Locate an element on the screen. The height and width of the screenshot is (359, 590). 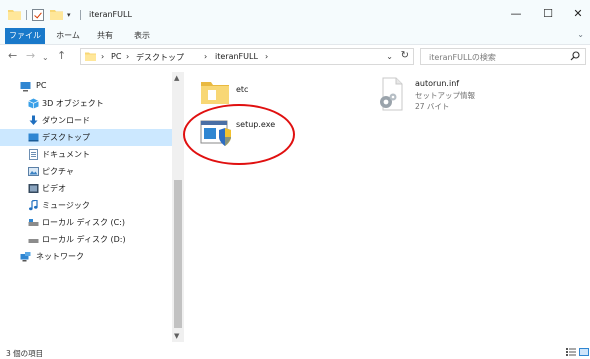
refresh-icon: ↻ is located at coordinates (405, 55).